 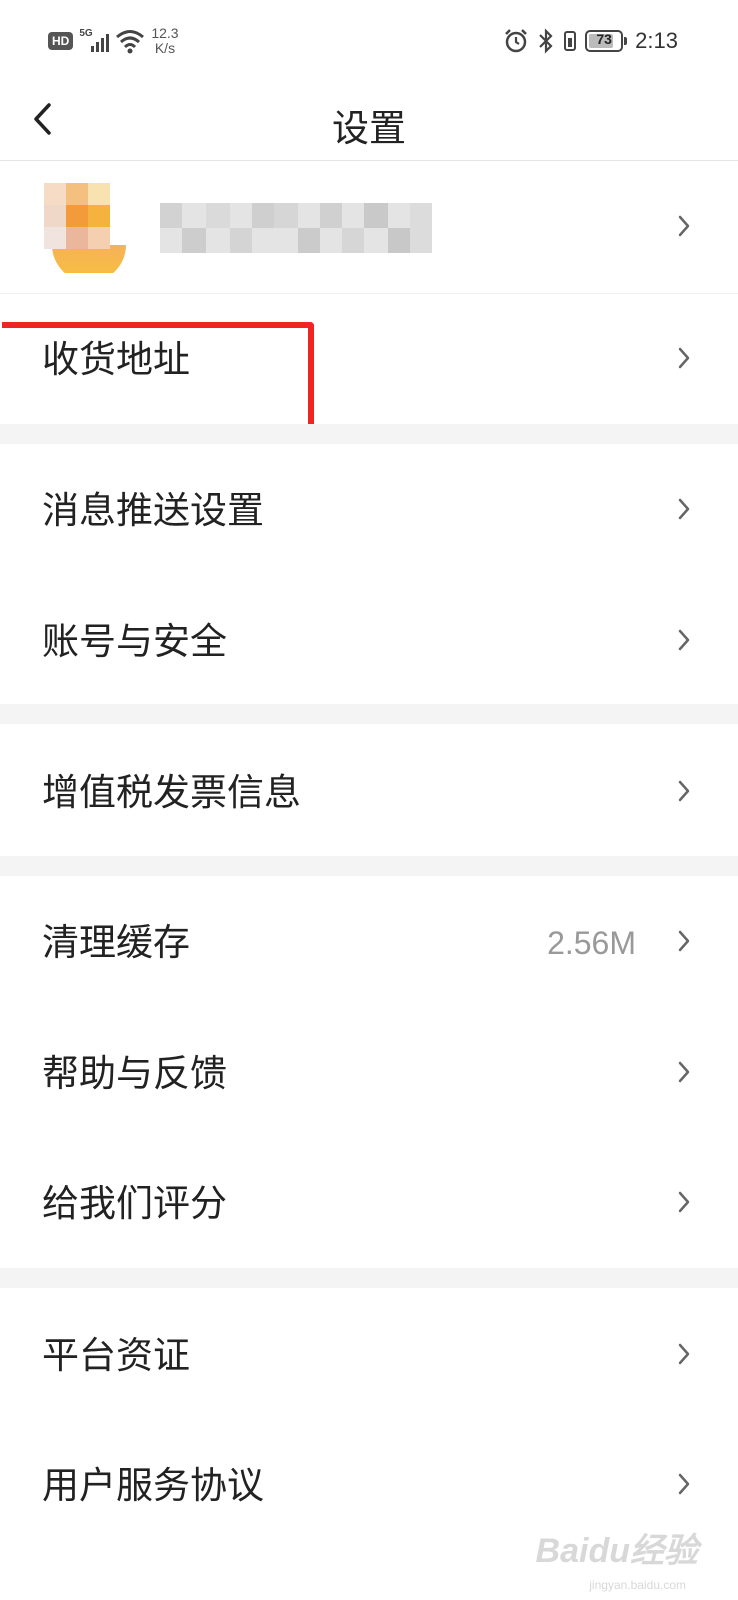 What do you see at coordinates (369, 639) in the screenshot?
I see `menu-item-account-security: 账号与安全` at bounding box center [369, 639].